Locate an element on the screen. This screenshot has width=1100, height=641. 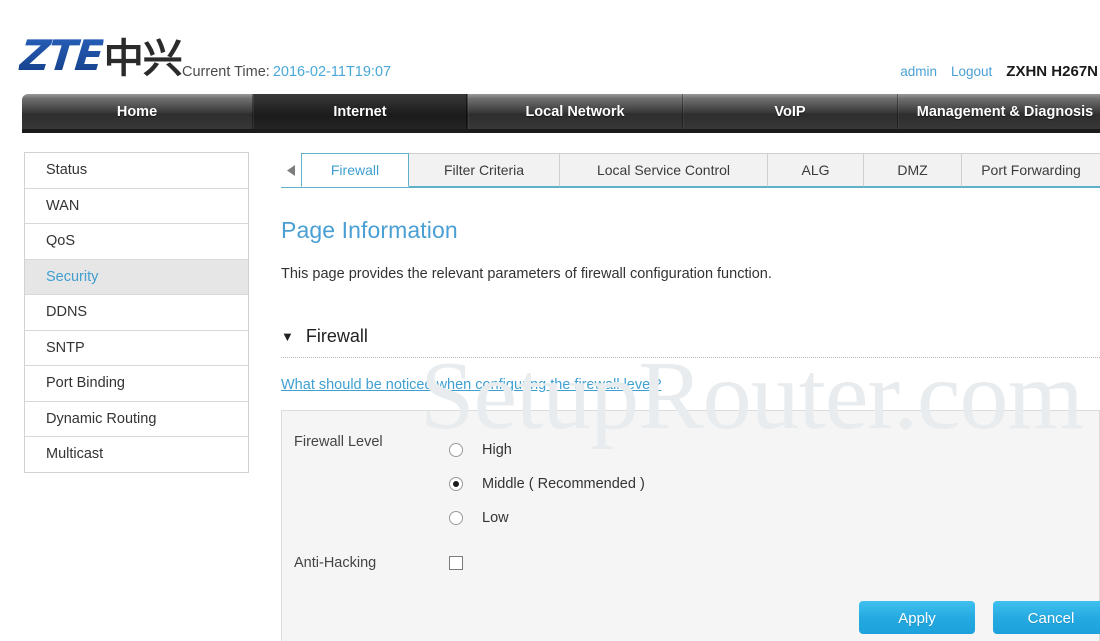
tab-filter-criteria: Filter Criteria is located at coordinates (484, 170).